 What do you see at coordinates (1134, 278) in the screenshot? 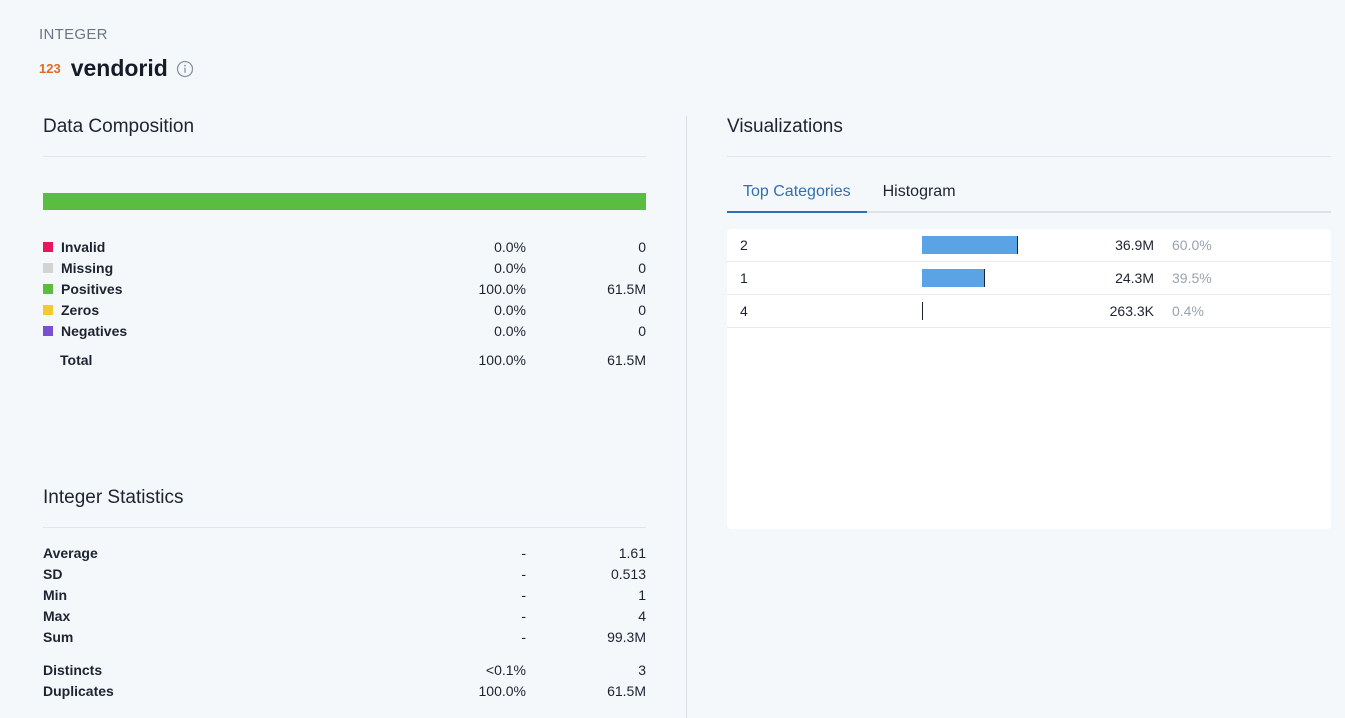
I see `category-count: 24.3M` at bounding box center [1134, 278].